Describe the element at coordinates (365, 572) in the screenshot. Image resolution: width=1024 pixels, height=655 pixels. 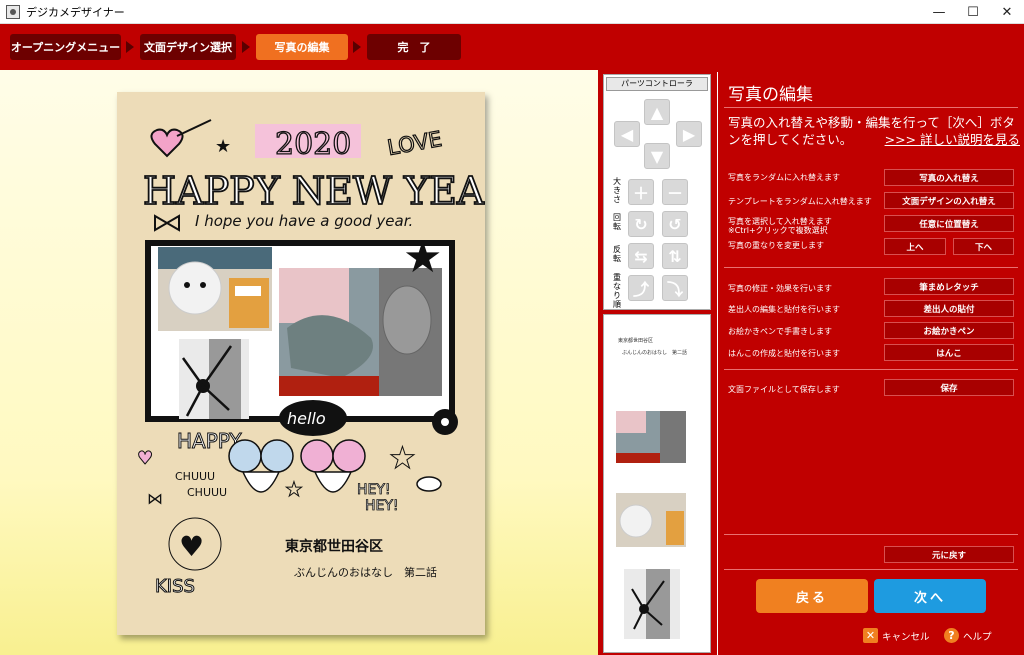
I see `sender-name: ぶんじんのおはなし 第二話` at that location.